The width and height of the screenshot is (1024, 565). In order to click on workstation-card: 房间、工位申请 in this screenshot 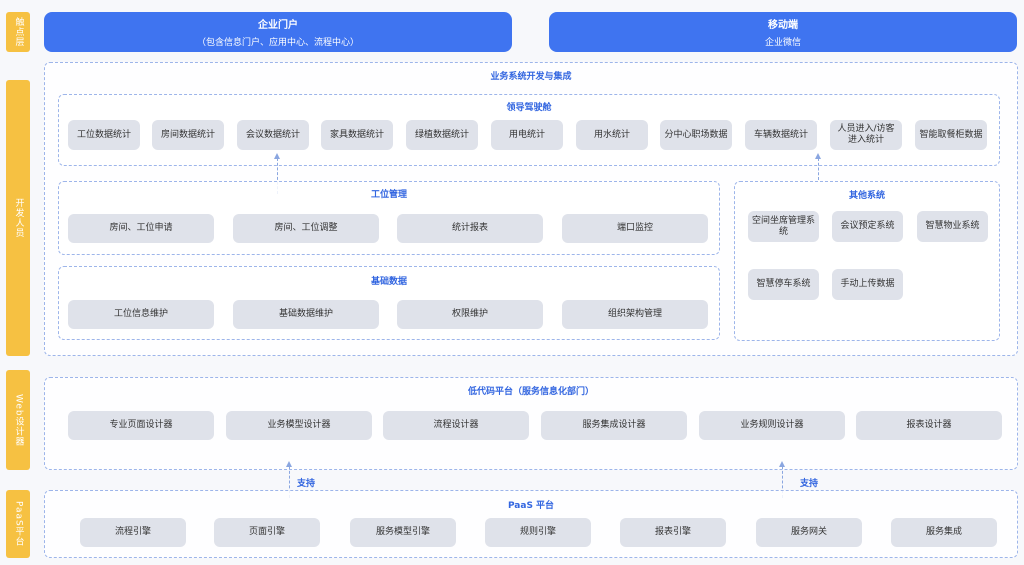, I will do `click(141, 228)`.